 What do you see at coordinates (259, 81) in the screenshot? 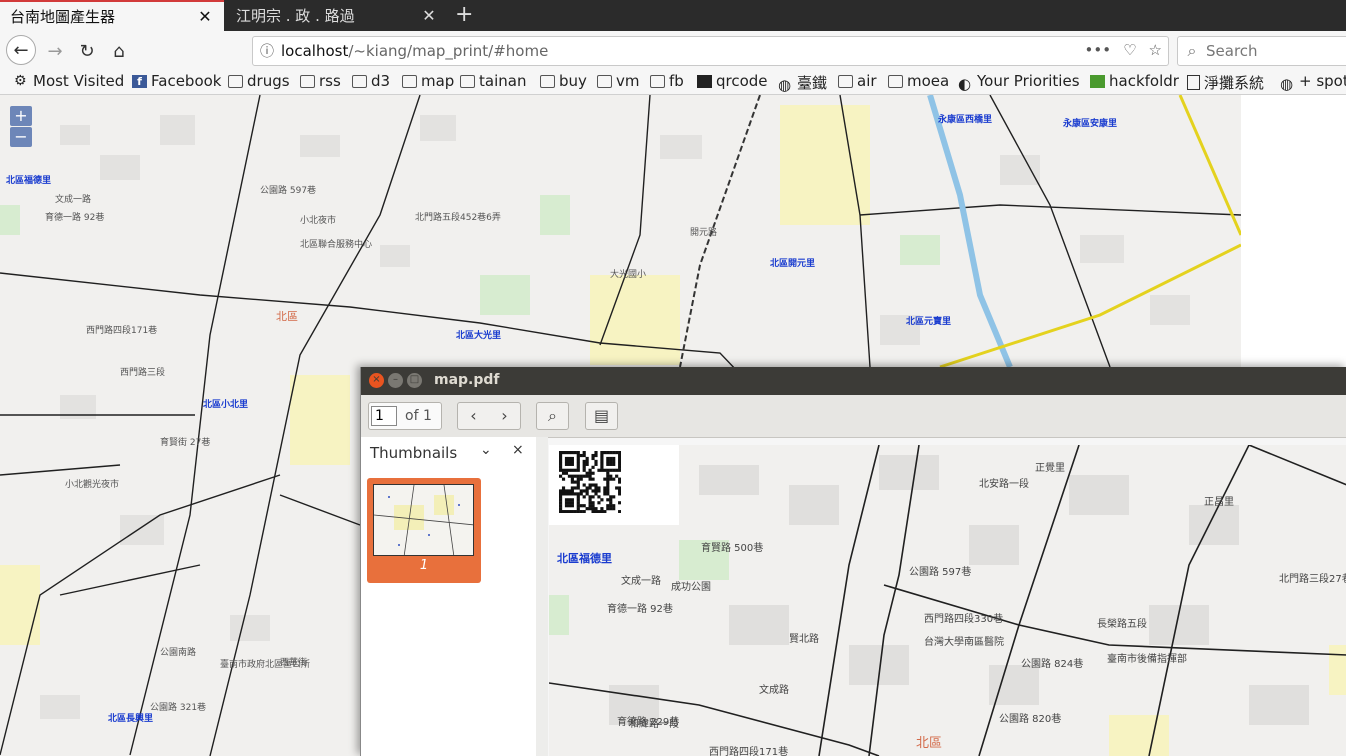
I see `bookmark-drugs: drugs` at bounding box center [259, 81].